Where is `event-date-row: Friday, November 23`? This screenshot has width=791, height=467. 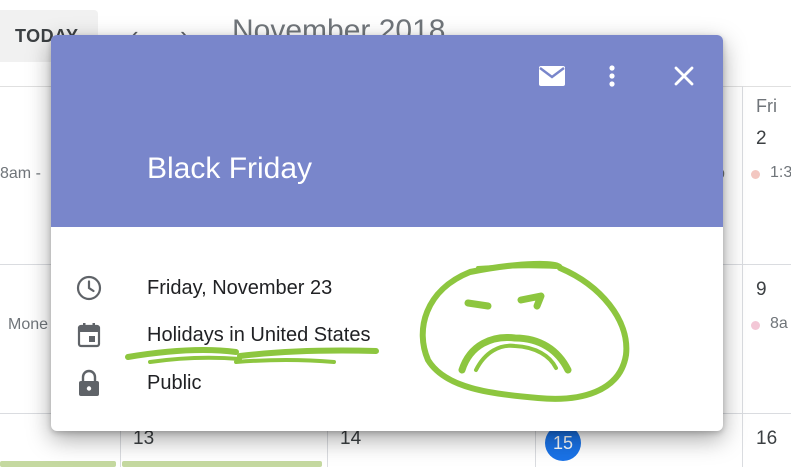 event-date-row: Friday, November 23 is located at coordinates (387, 288).